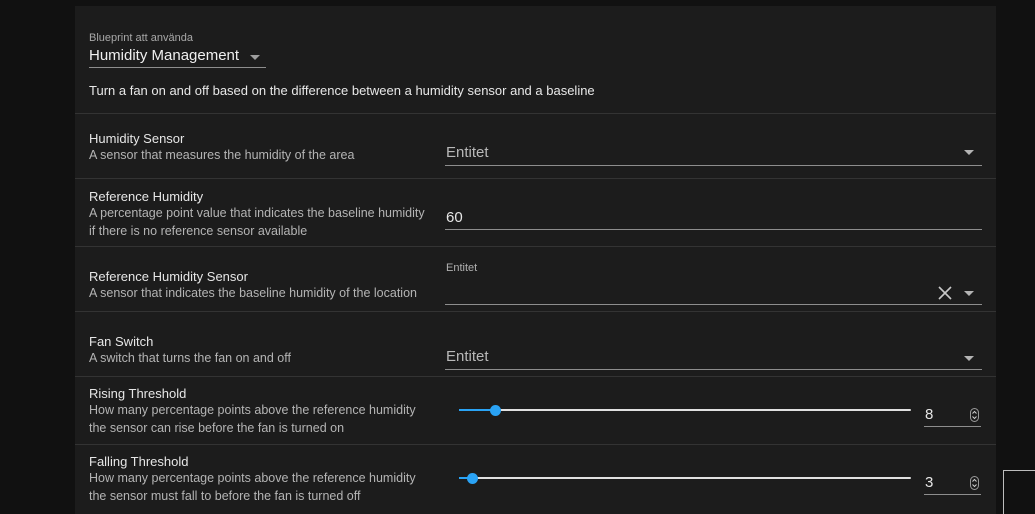 The height and width of the screenshot is (514, 1035). What do you see at coordinates (1019, 492) in the screenshot?
I see `corner-widget` at bounding box center [1019, 492].